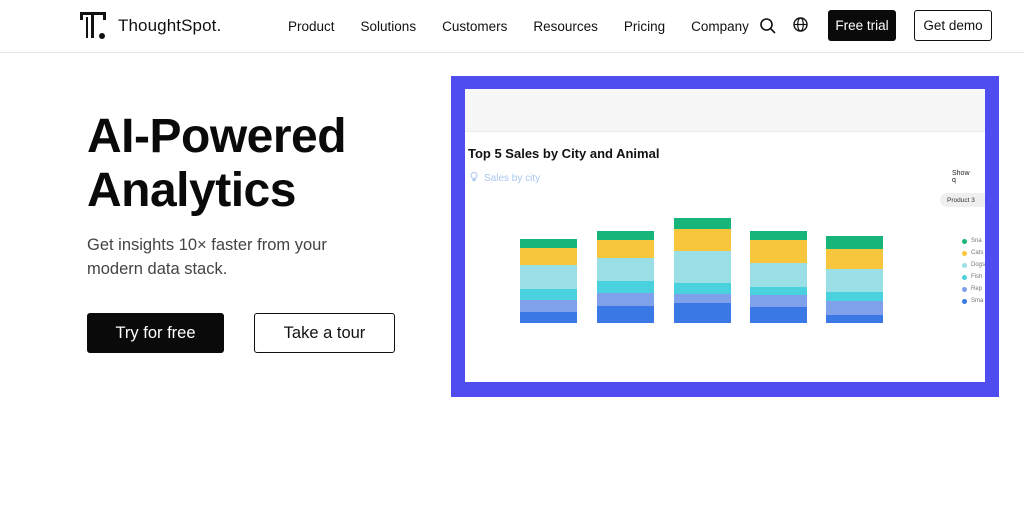 The image size is (1024, 515). Describe the element at coordinates (977, 277) in the screenshot. I see `legend-label: Fish` at that location.